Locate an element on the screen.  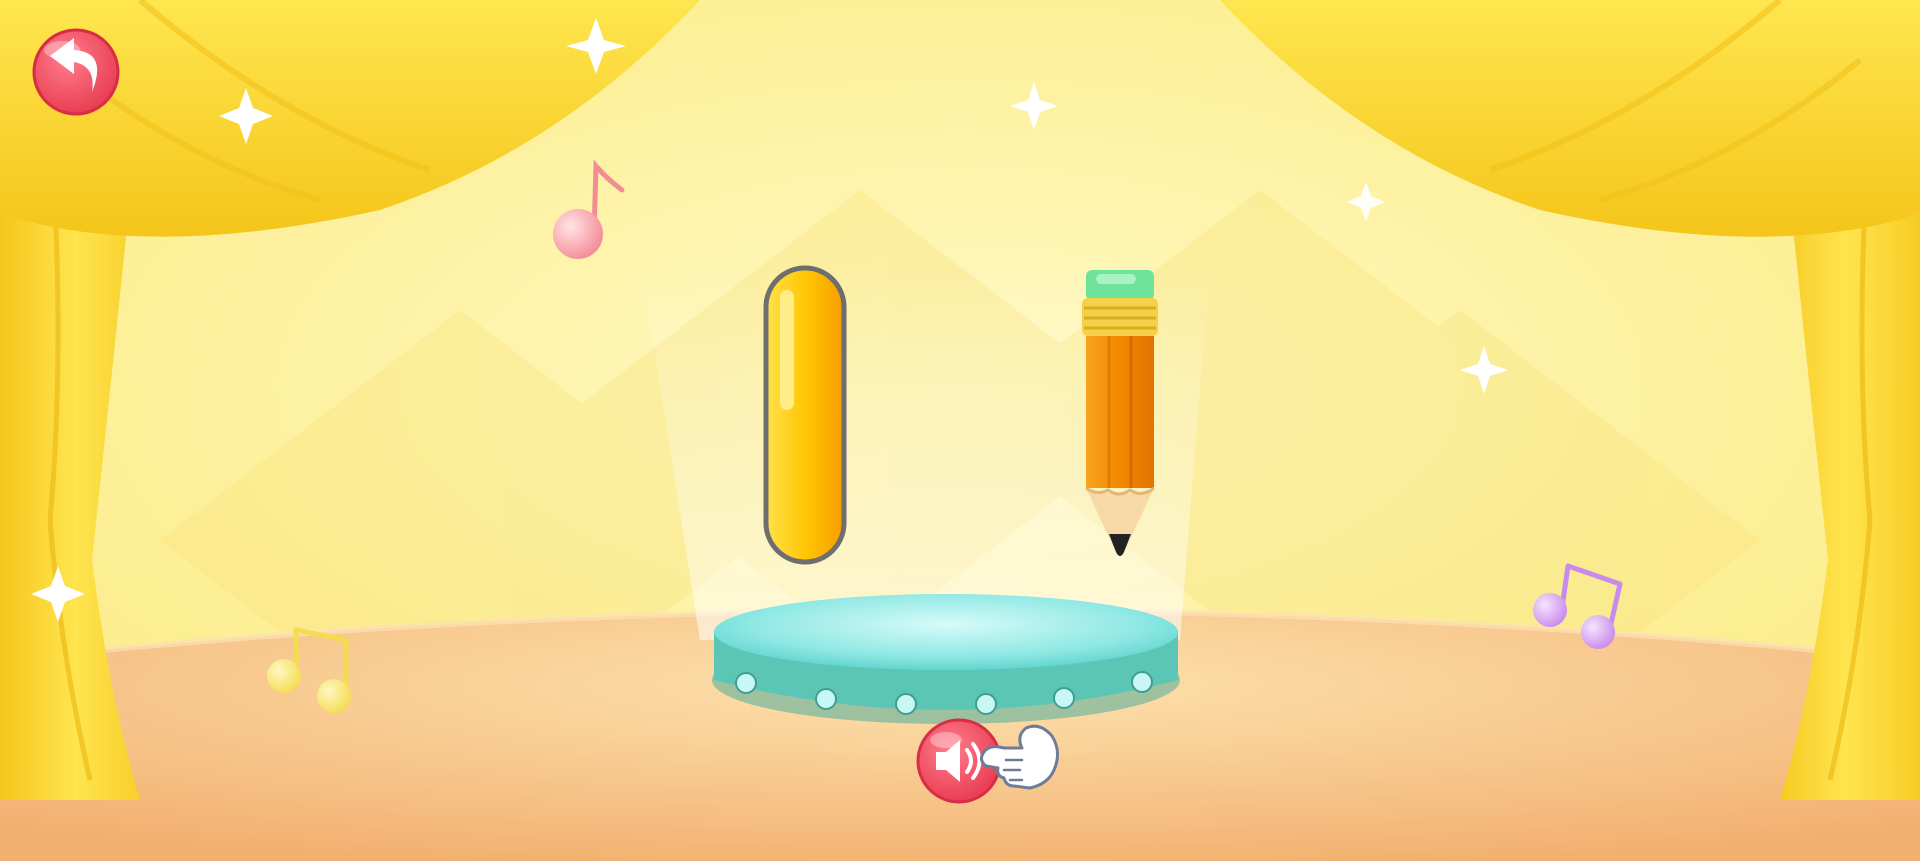
display-platform is located at coordinates (946, 659).